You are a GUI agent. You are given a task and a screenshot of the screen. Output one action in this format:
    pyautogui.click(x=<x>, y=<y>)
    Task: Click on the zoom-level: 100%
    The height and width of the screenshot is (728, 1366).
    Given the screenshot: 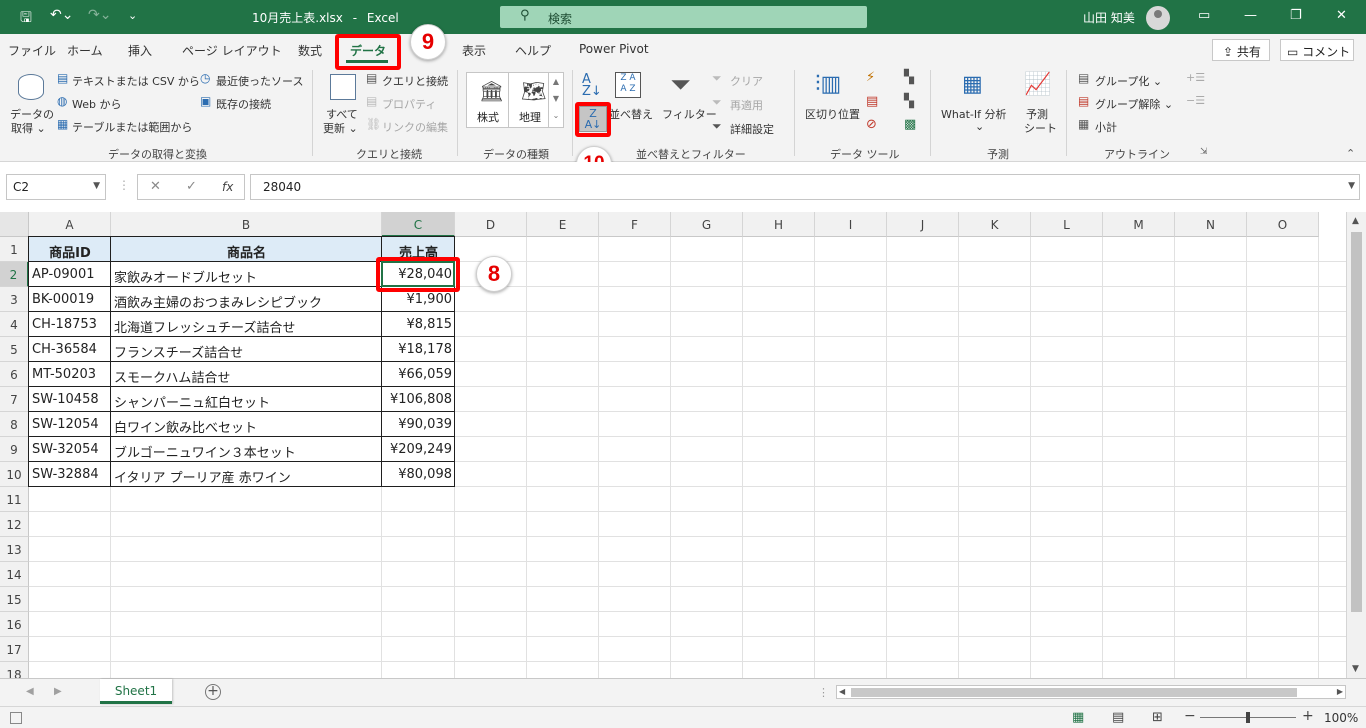 What is the action you would take?
    pyautogui.click(x=1341, y=718)
    